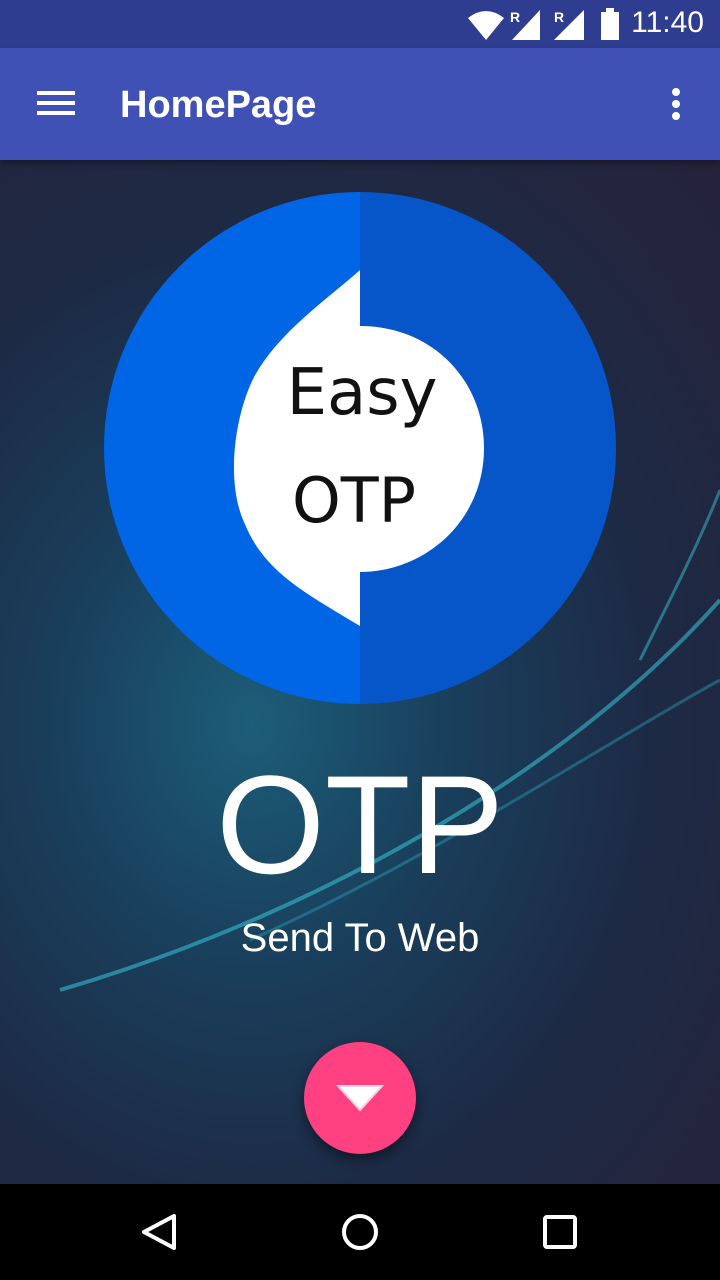  I want to click on overflow-menu-button, so click(676, 104).